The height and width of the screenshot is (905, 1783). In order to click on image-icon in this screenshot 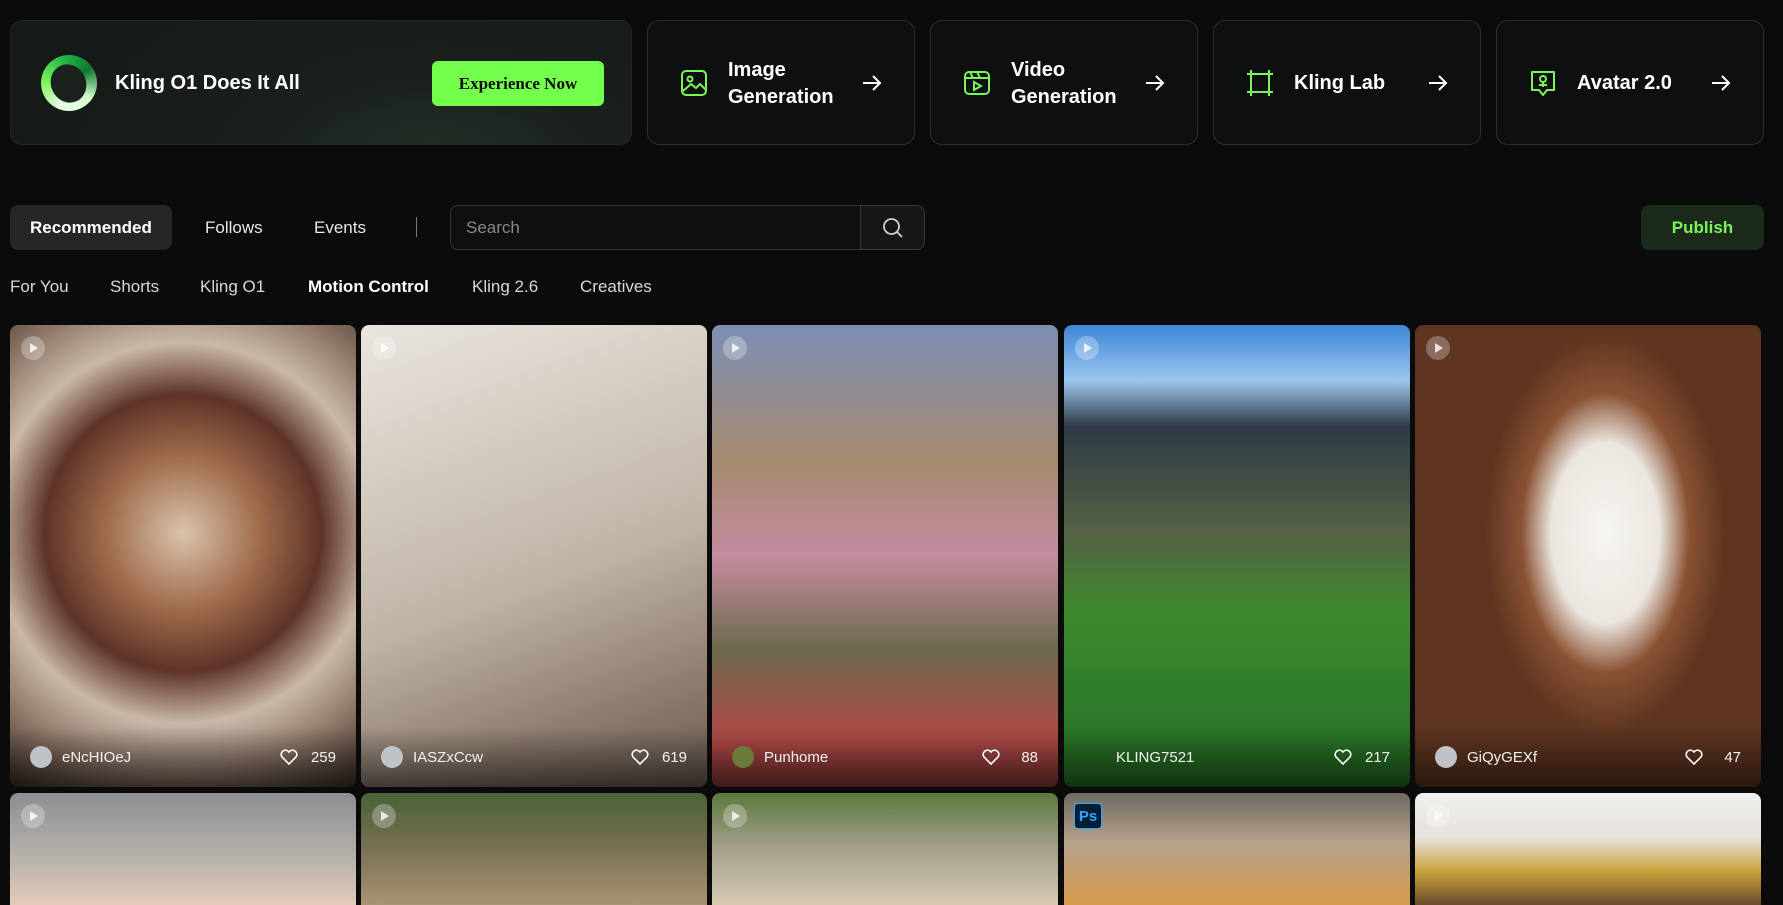, I will do `click(694, 83)`.